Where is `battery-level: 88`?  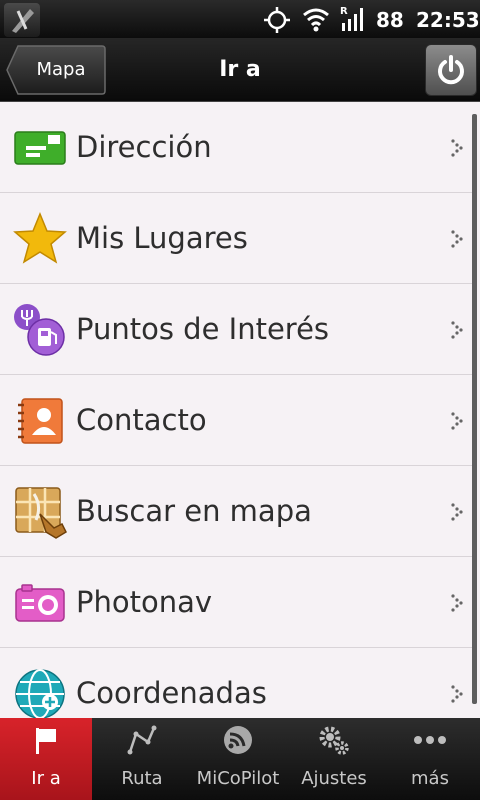
battery-level: 88 is located at coordinates (390, 20).